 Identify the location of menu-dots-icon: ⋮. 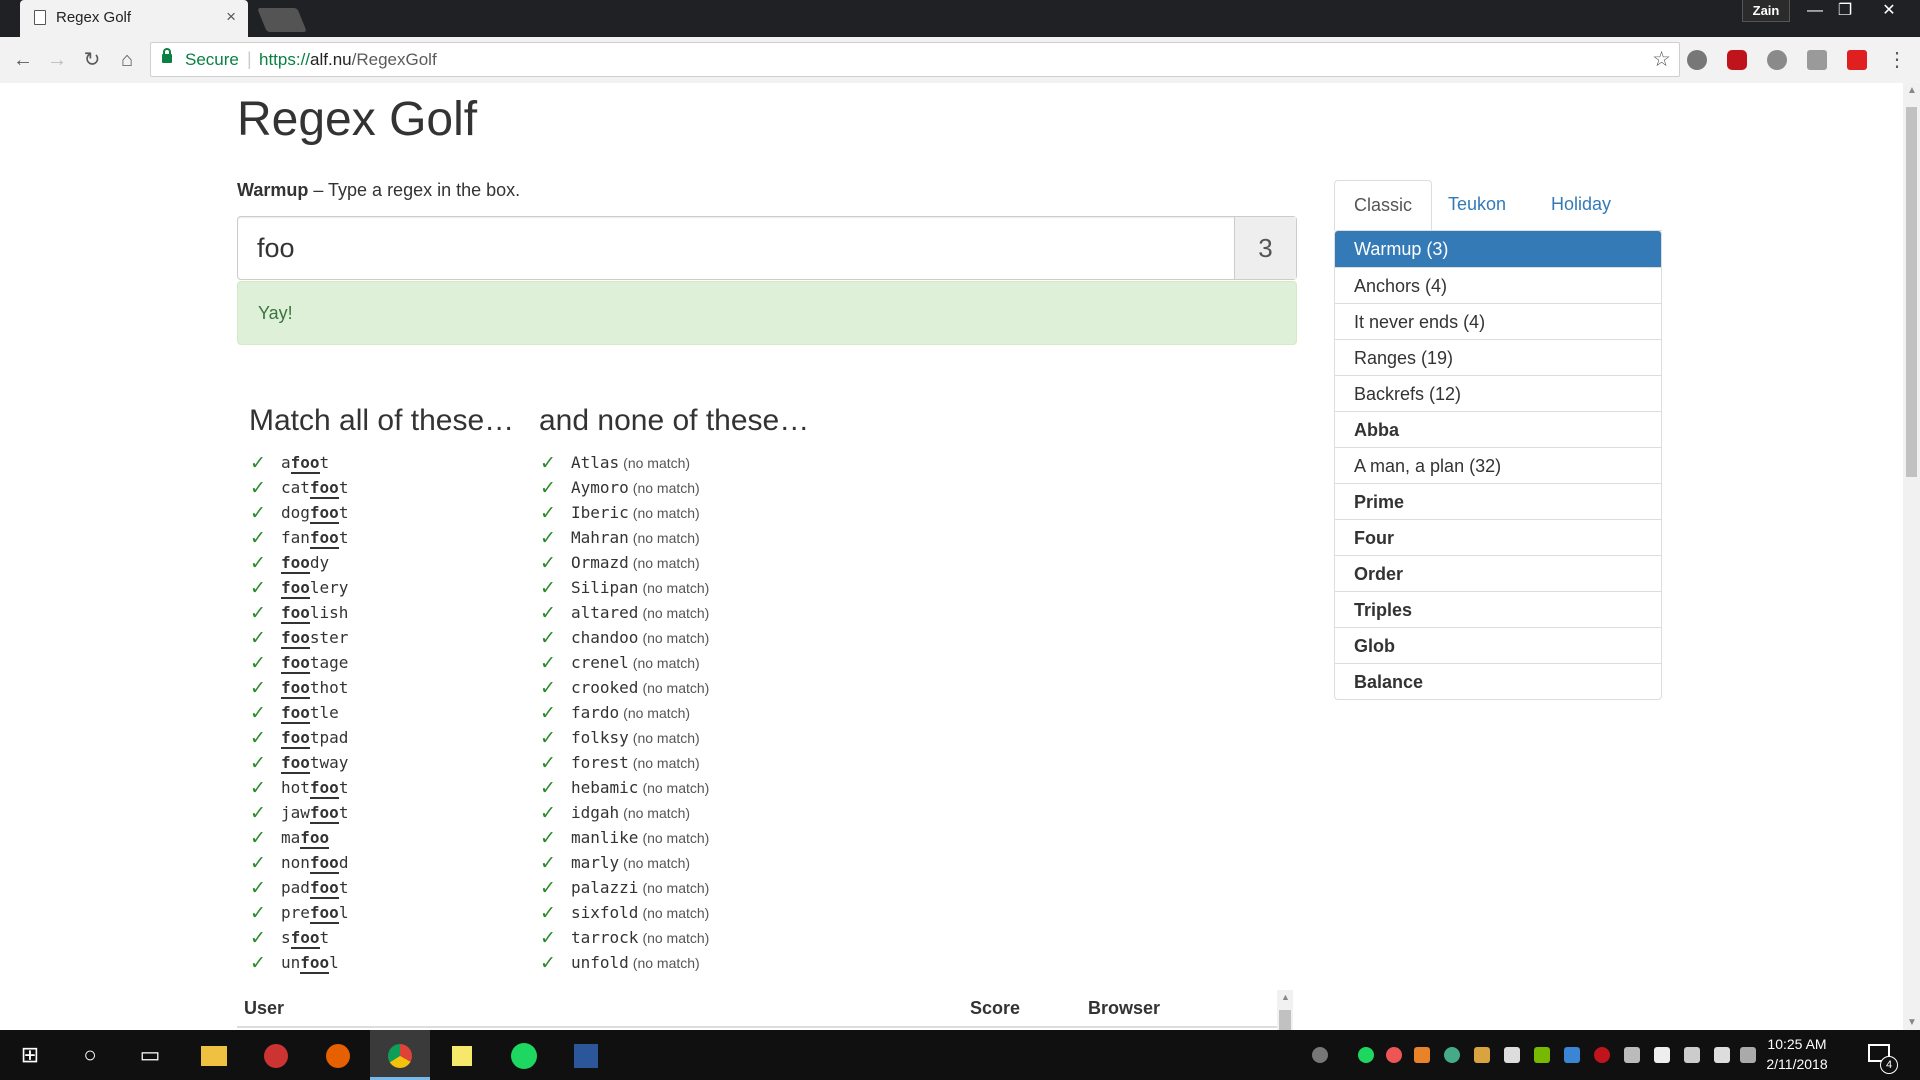
(1897, 60).